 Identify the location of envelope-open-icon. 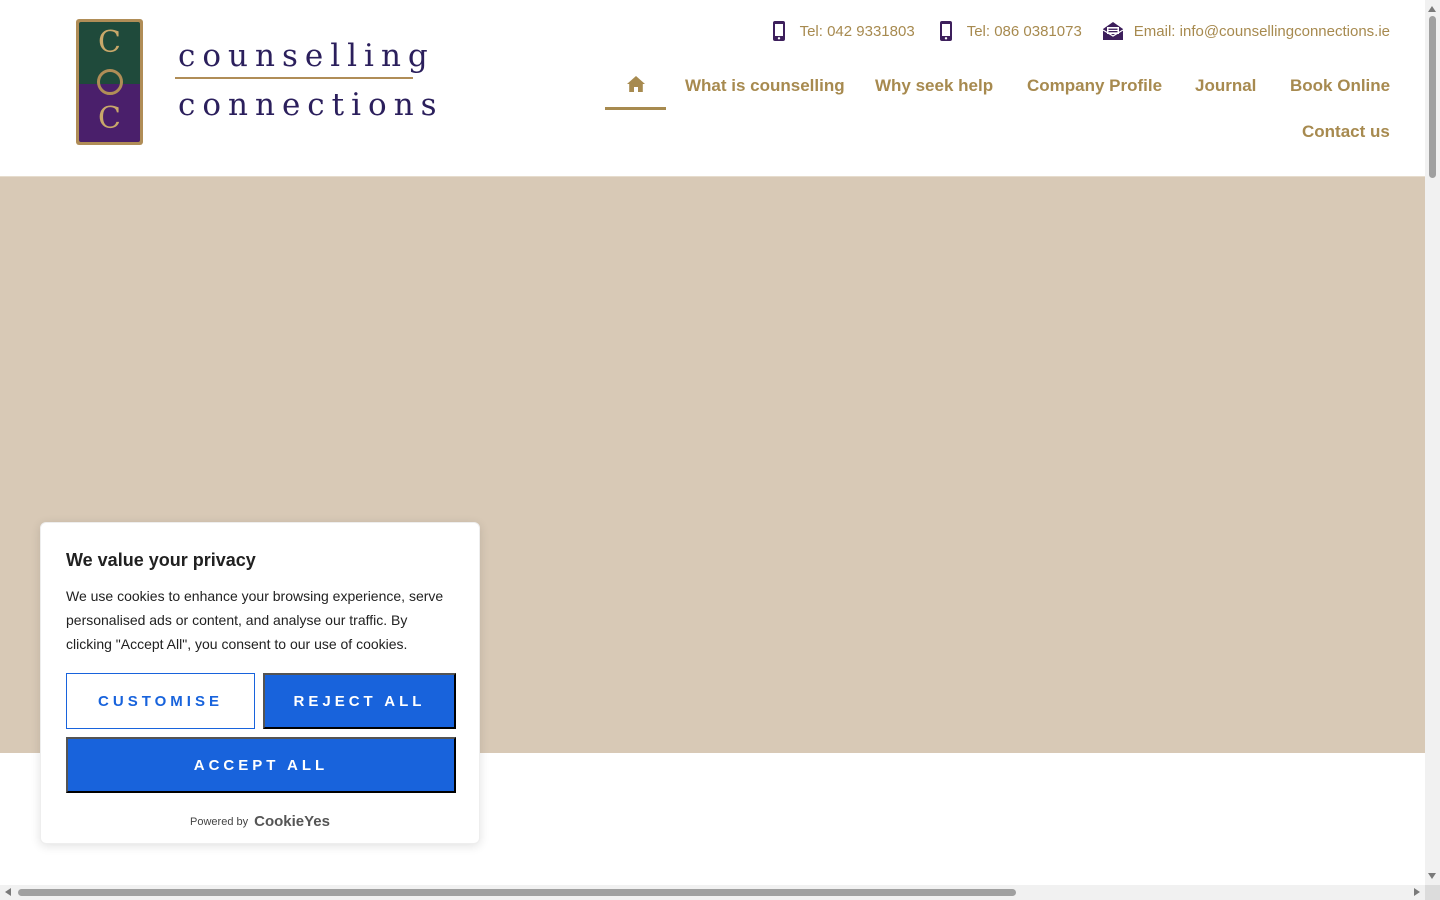
(1113, 31).